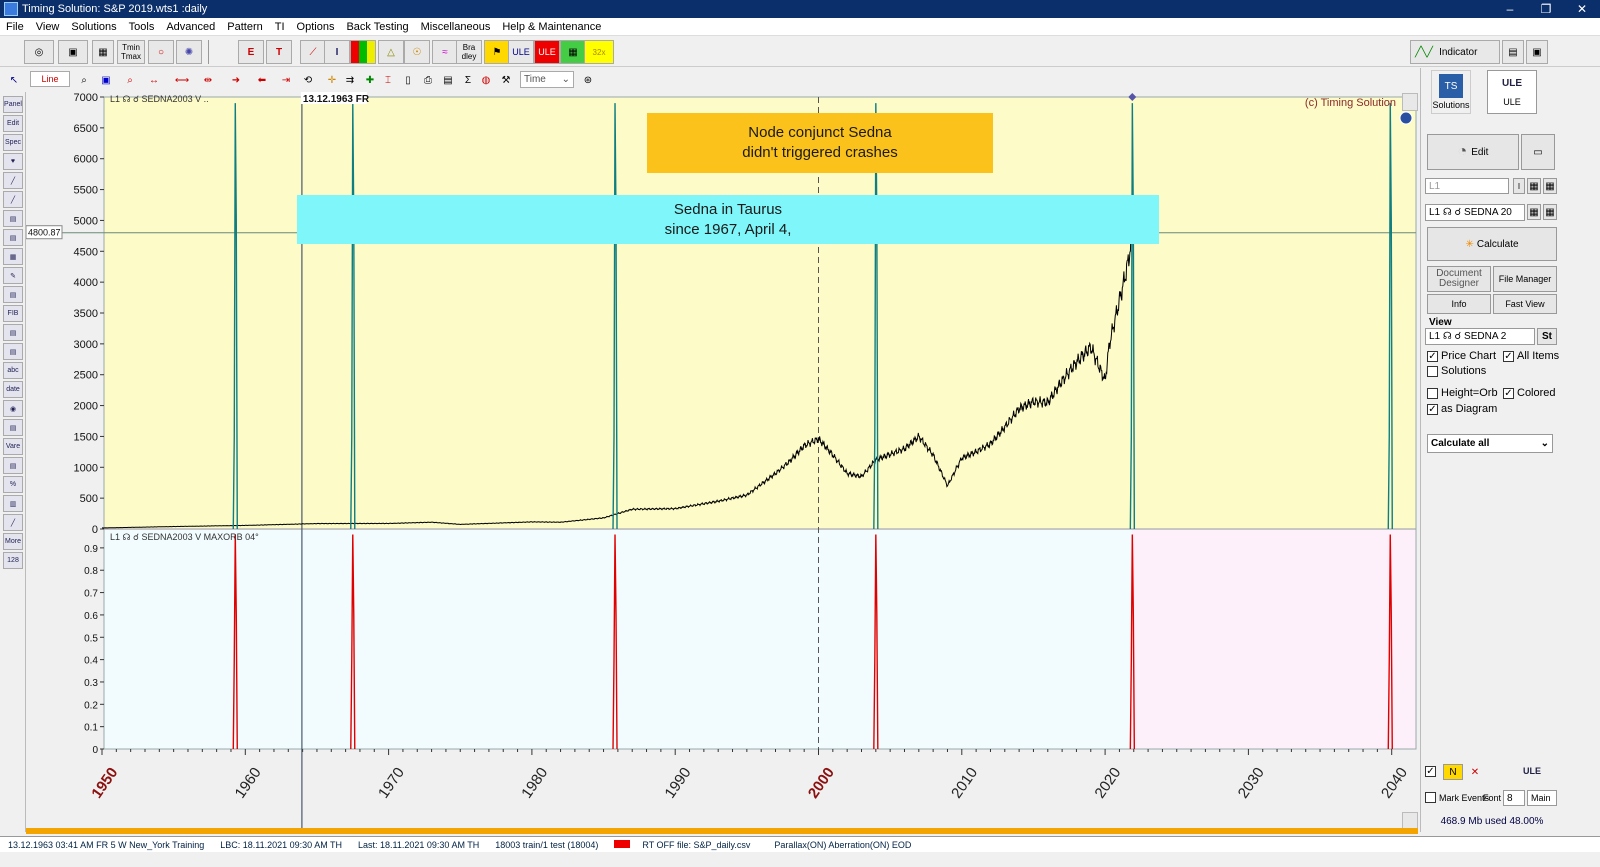 This screenshot has width=1600, height=867. Describe the element at coordinates (547, 52) in the screenshot. I see `ule-red-button: ULE` at that location.